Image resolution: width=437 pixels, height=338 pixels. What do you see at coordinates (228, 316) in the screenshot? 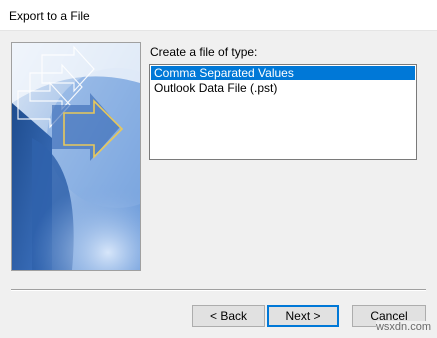
I see `back-button: < Back` at bounding box center [228, 316].